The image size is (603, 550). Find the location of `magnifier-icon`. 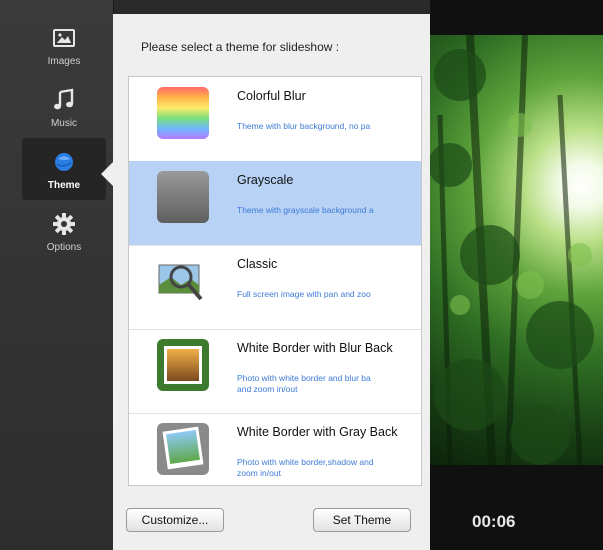

magnifier-icon is located at coordinates (180, 282).